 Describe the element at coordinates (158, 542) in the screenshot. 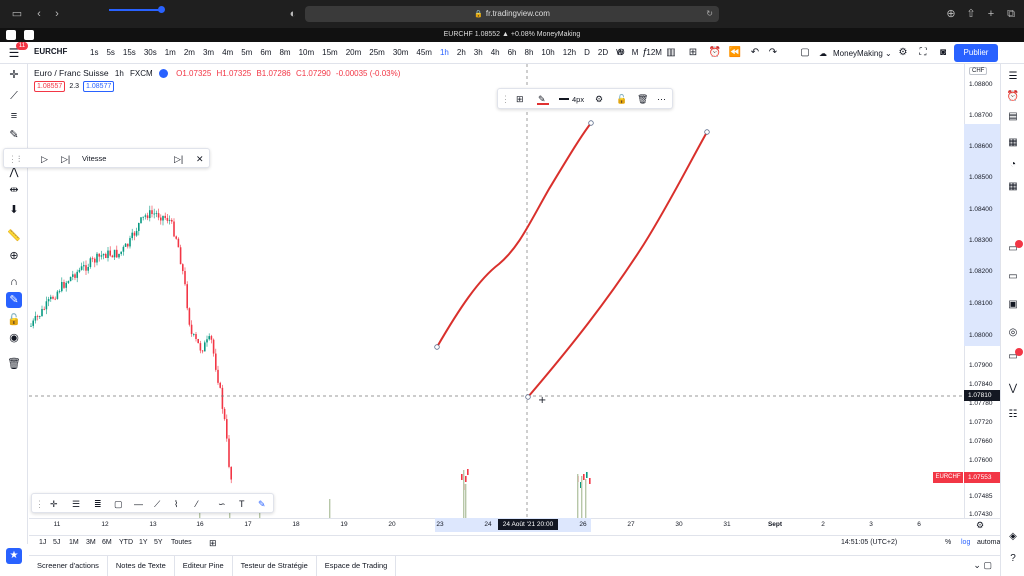

I see `range-5y: 5Y` at that location.